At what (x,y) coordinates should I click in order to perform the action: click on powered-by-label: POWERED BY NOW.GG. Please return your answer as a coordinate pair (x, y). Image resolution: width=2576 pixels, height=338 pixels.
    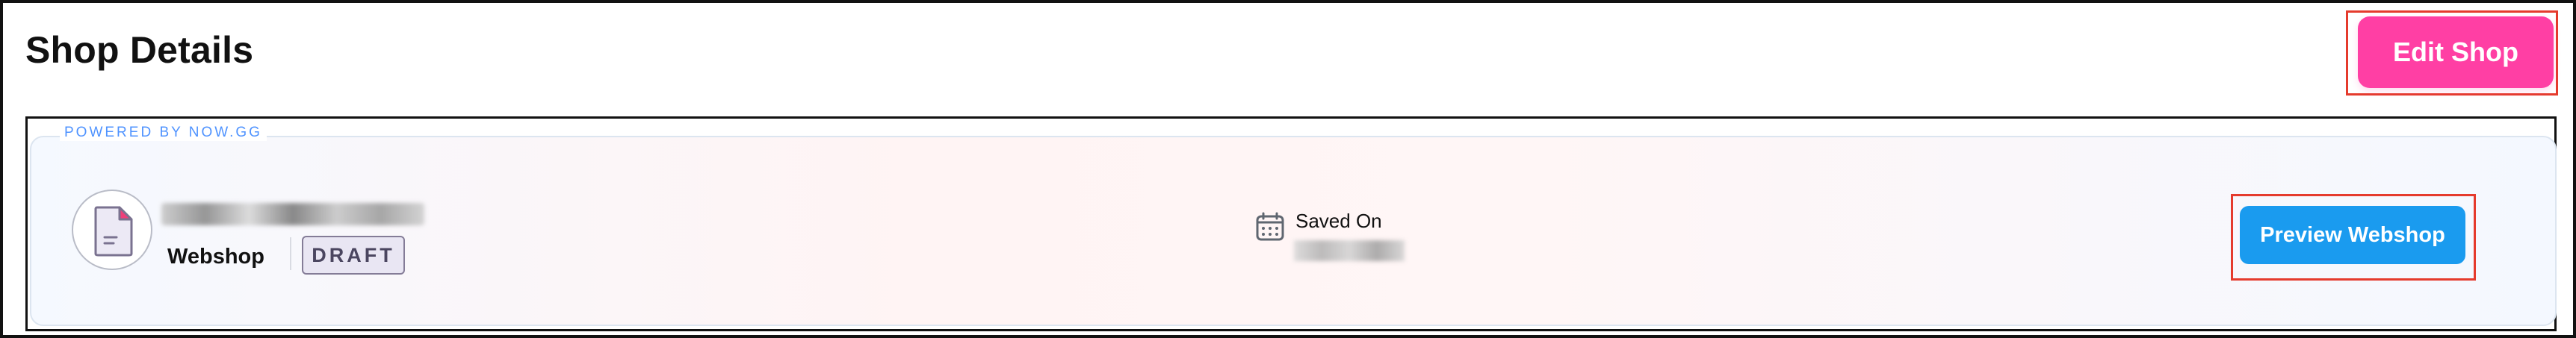
    Looking at the image, I should click on (163, 133).